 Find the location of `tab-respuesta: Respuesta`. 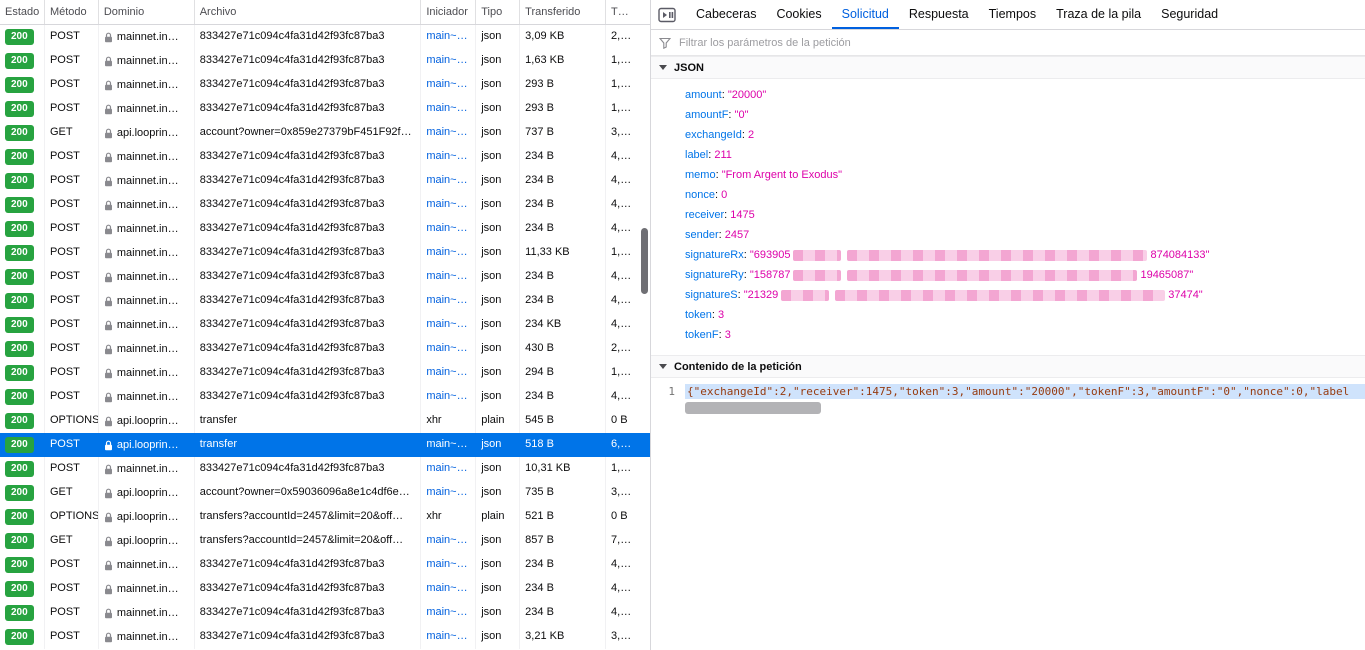

tab-respuesta: Respuesta is located at coordinates (939, 14).